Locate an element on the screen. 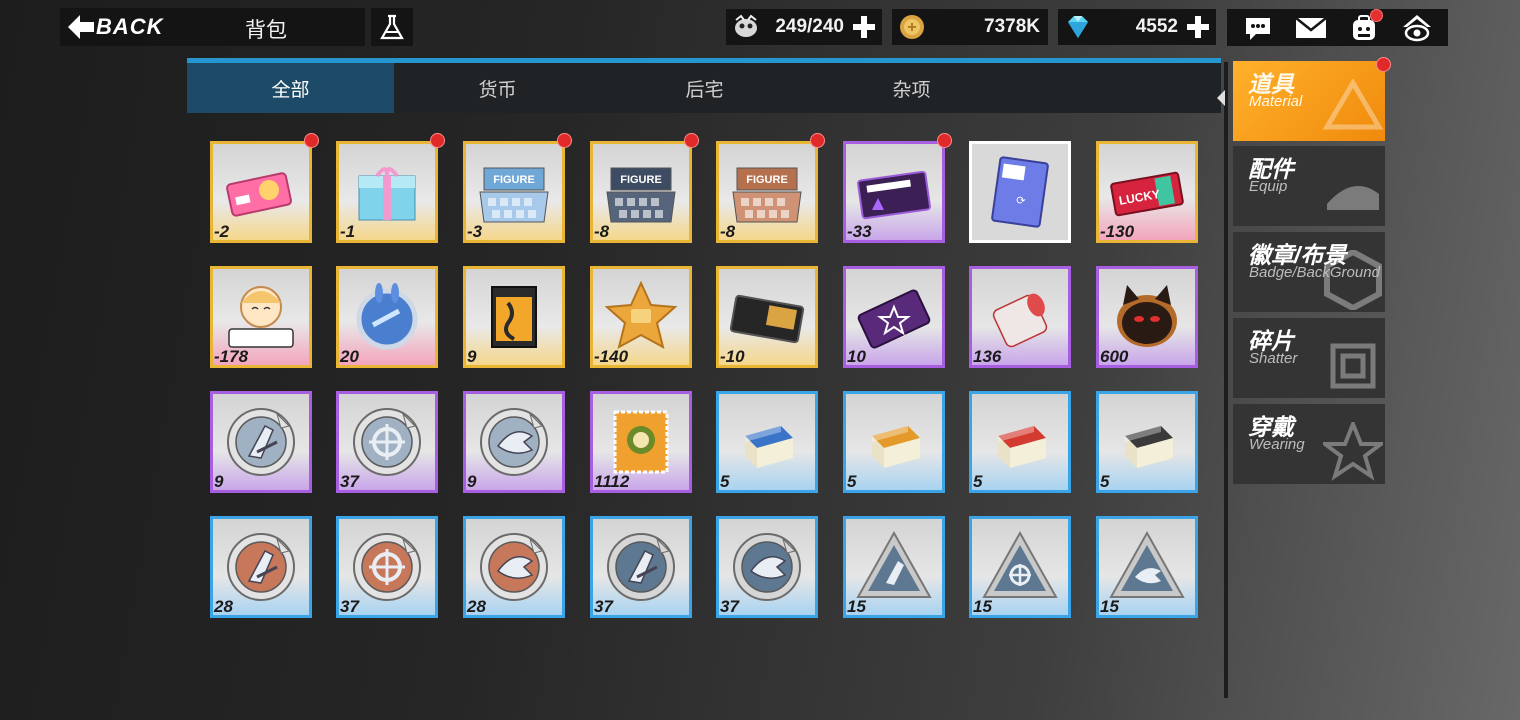 The height and width of the screenshot is (720, 1520). item-slot: -178 is located at coordinates (261, 317).